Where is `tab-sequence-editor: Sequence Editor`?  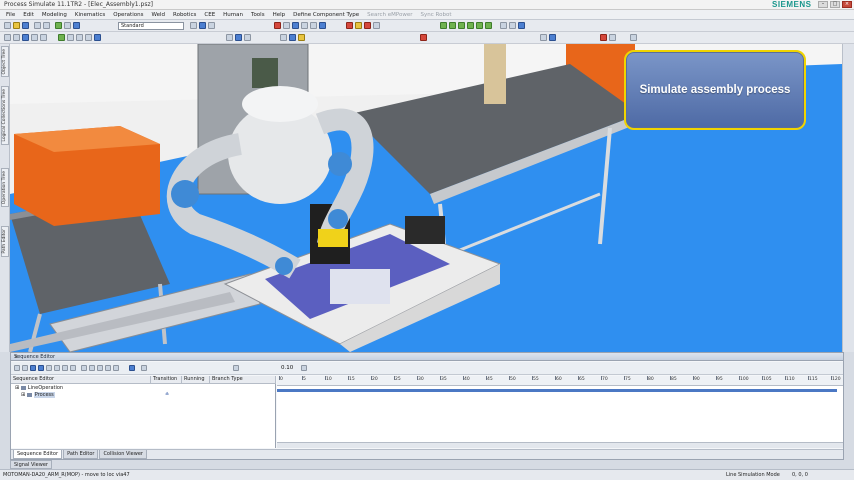 tab-sequence-editor: Sequence Editor is located at coordinates (38, 454).